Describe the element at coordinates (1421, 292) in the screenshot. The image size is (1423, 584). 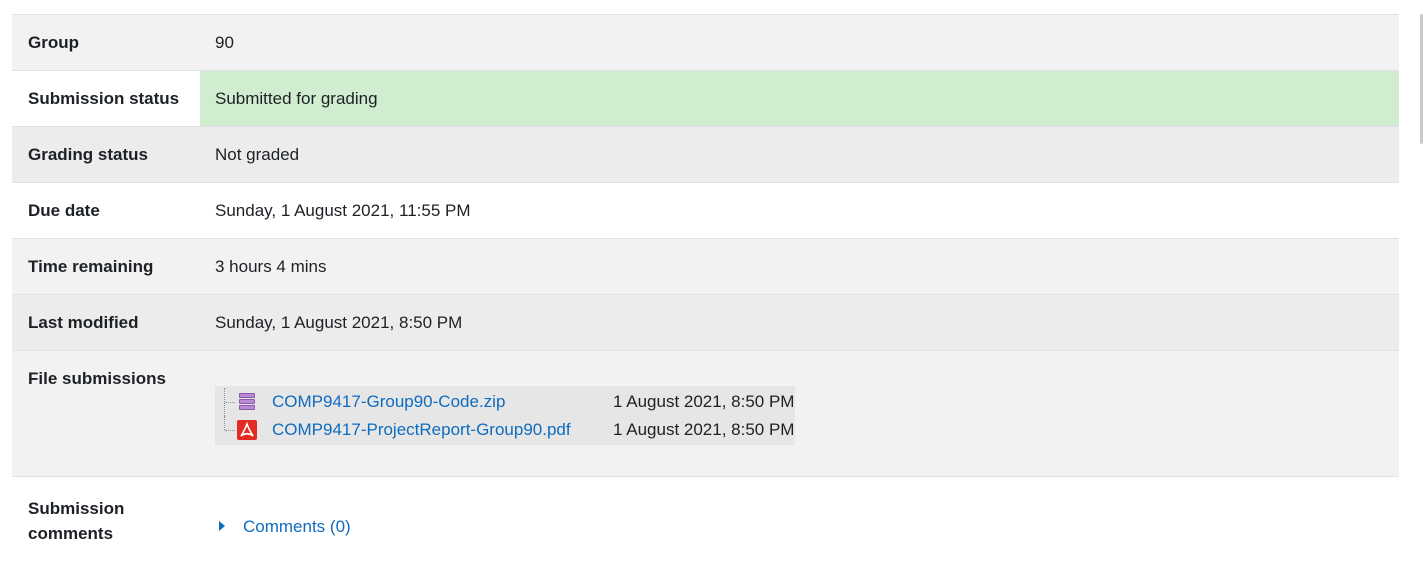
I see `scrollbar` at that location.